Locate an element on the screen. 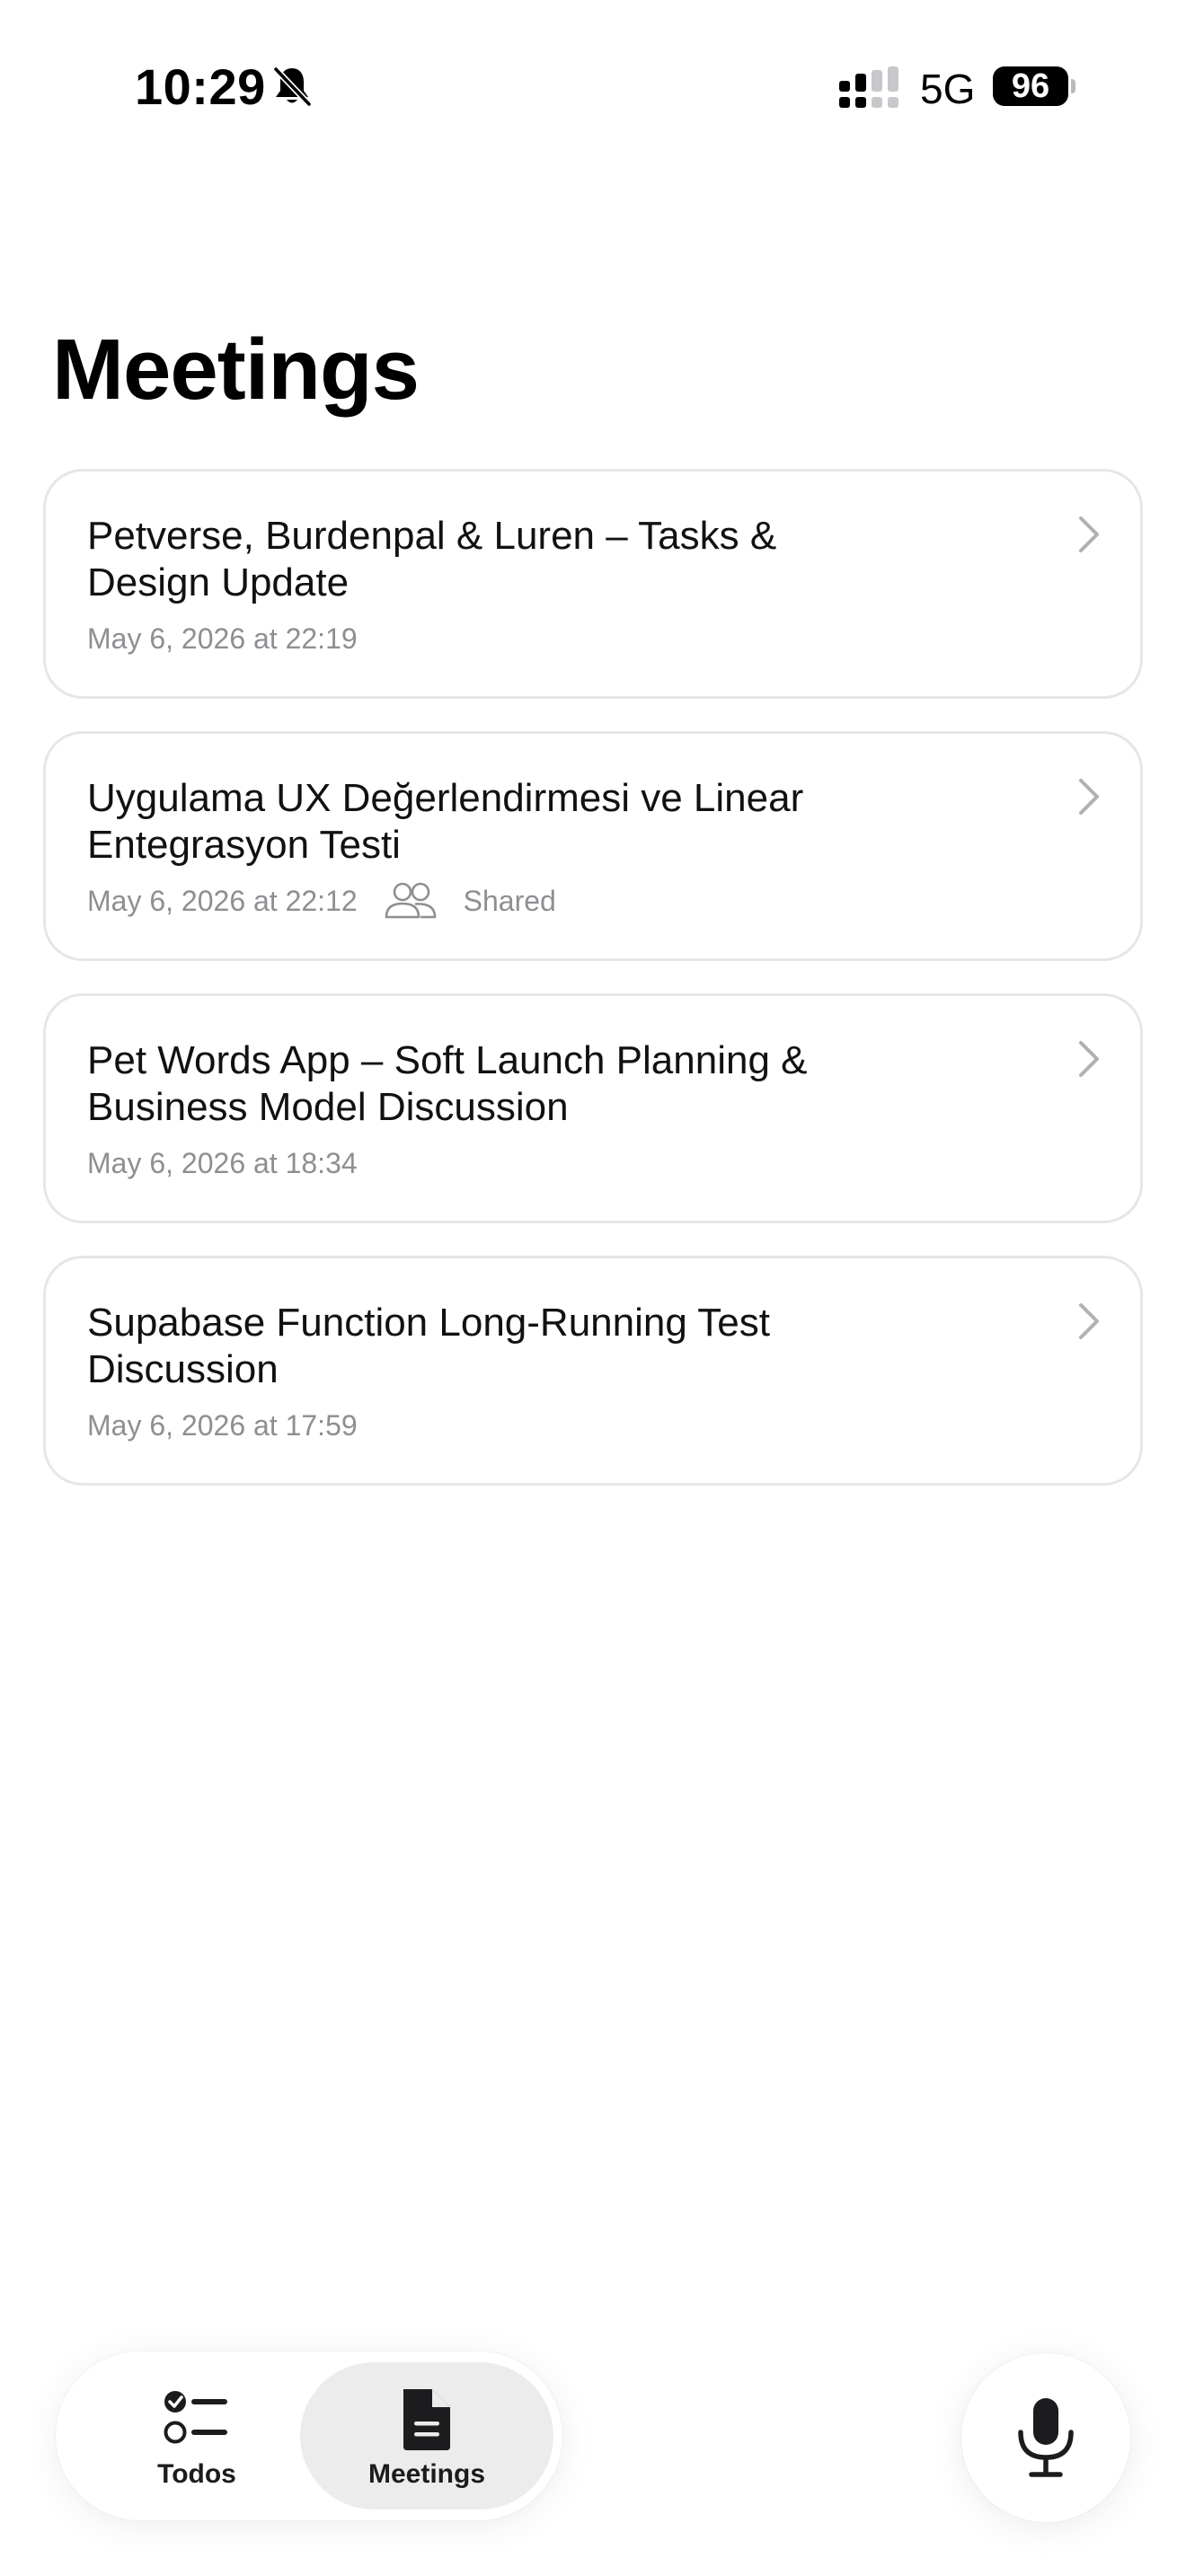  tab-meetings: Meetings is located at coordinates (426, 2436).